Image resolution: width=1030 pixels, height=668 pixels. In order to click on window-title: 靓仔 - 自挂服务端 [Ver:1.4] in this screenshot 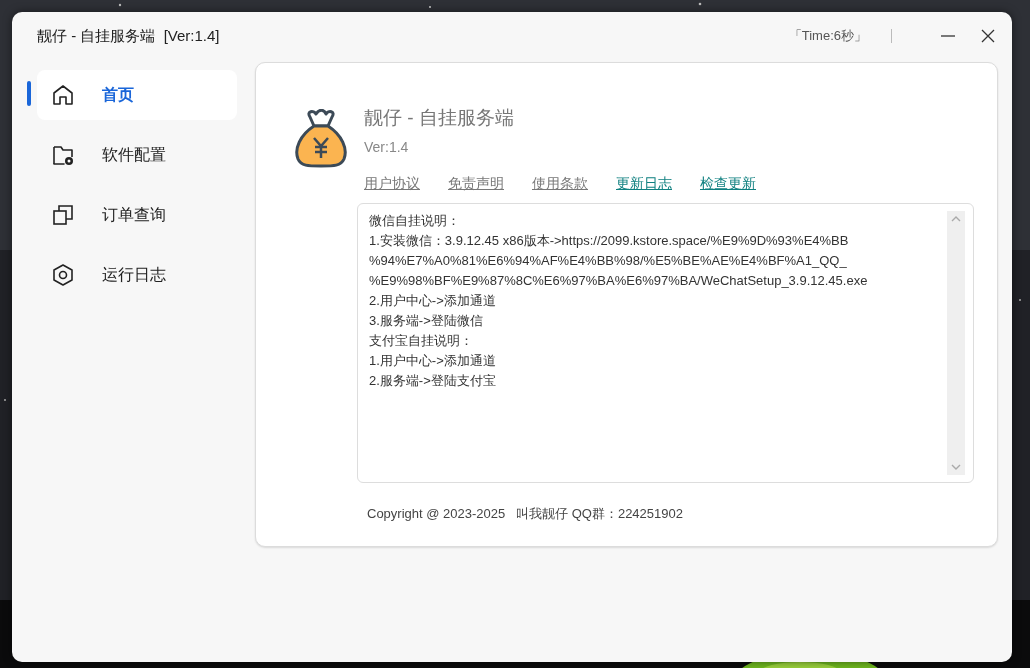, I will do `click(129, 36)`.